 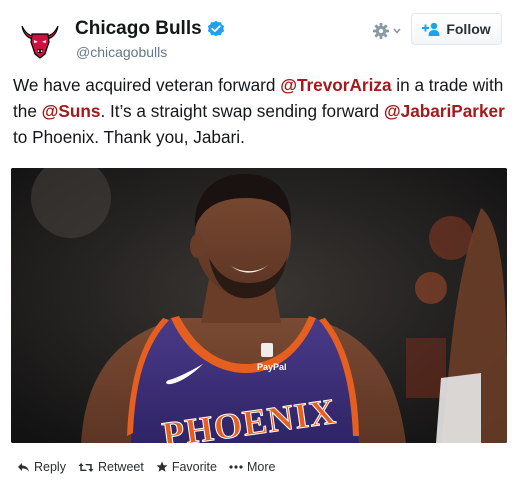 I want to click on more-button: More, so click(x=252, y=467).